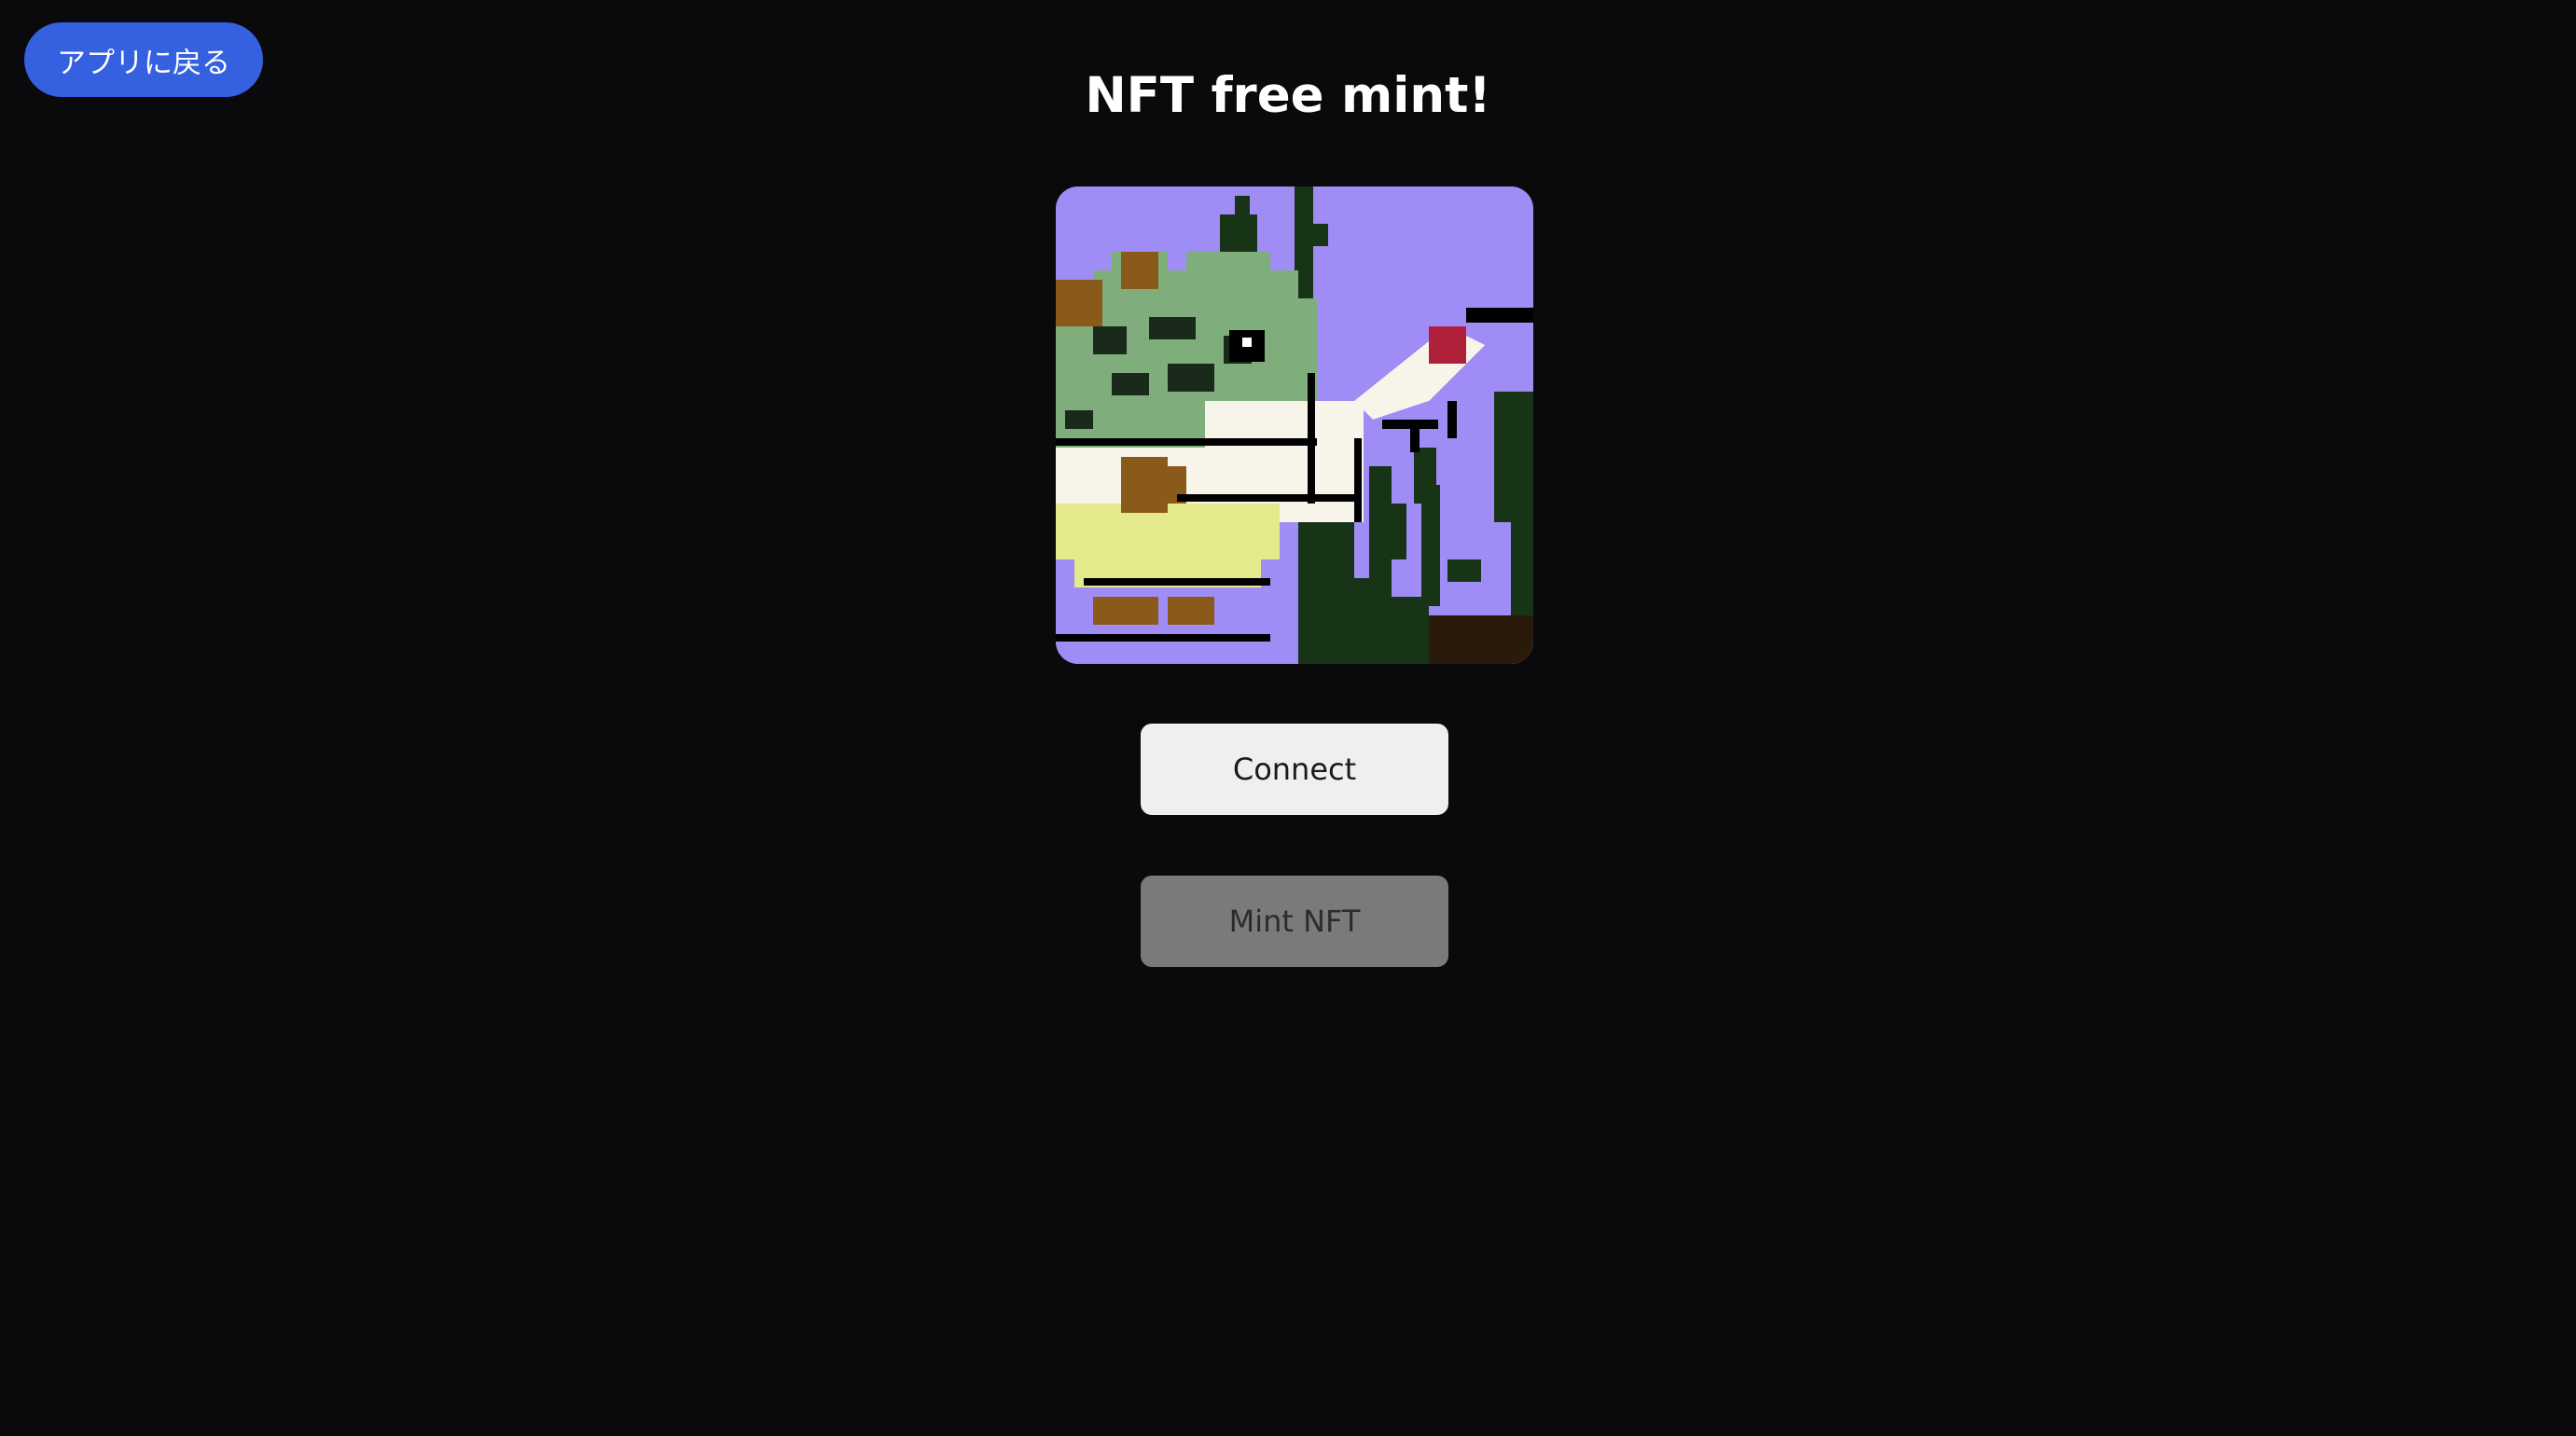 This screenshot has width=2576, height=1436. I want to click on connect-button: Connect, so click(1294, 769).